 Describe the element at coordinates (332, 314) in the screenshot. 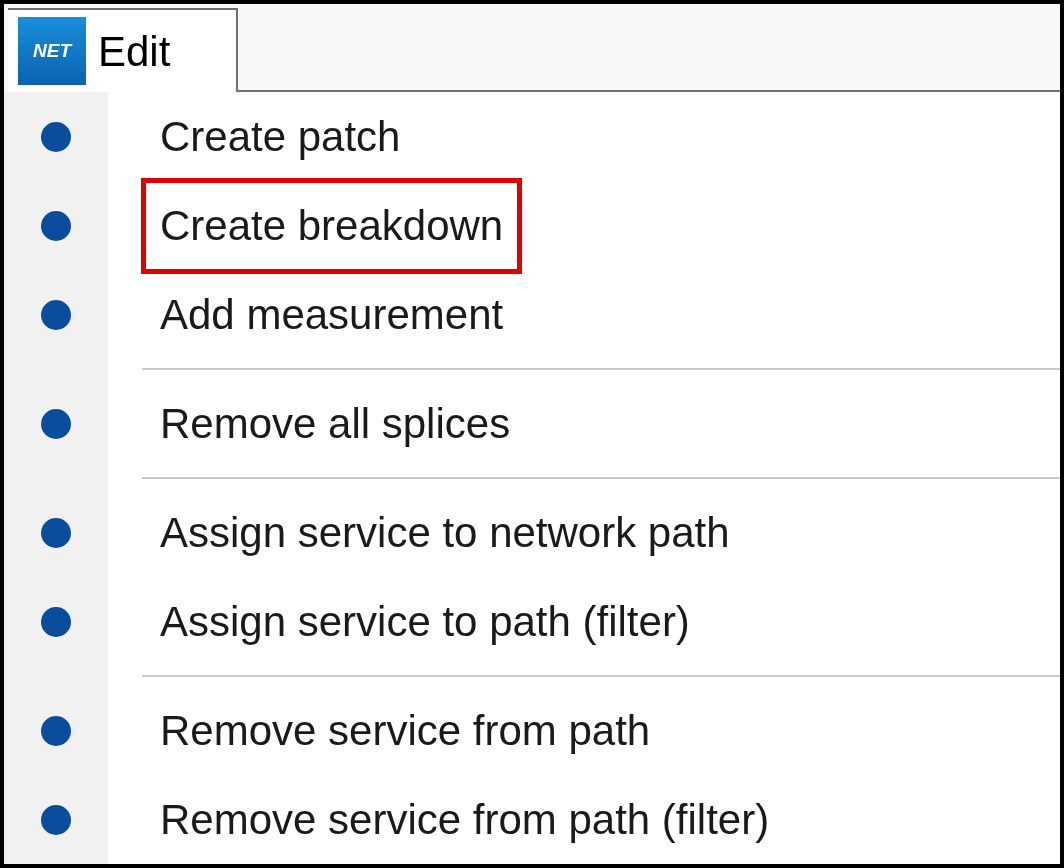

I see `menu-item-label: Add measurement` at that location.